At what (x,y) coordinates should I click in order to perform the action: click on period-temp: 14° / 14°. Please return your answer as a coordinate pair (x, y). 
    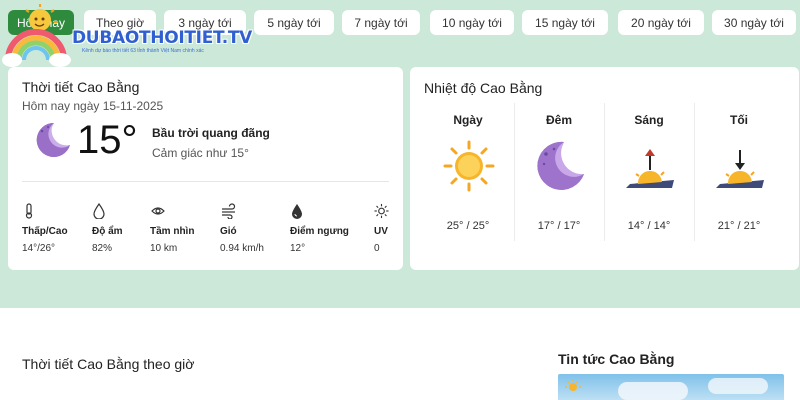
    Looking at the image, I should click on (649, 226).